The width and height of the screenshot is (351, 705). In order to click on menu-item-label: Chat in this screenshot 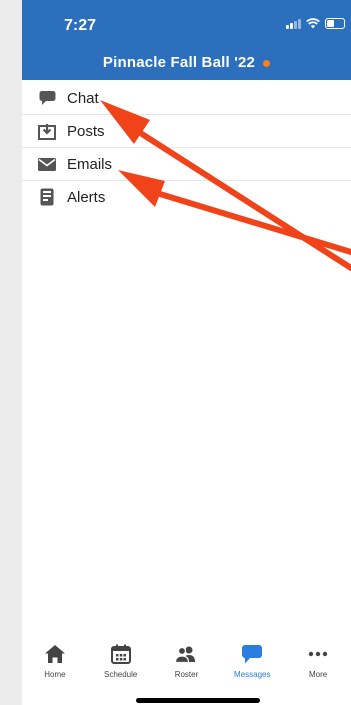, I will do `click(83, 98)`.